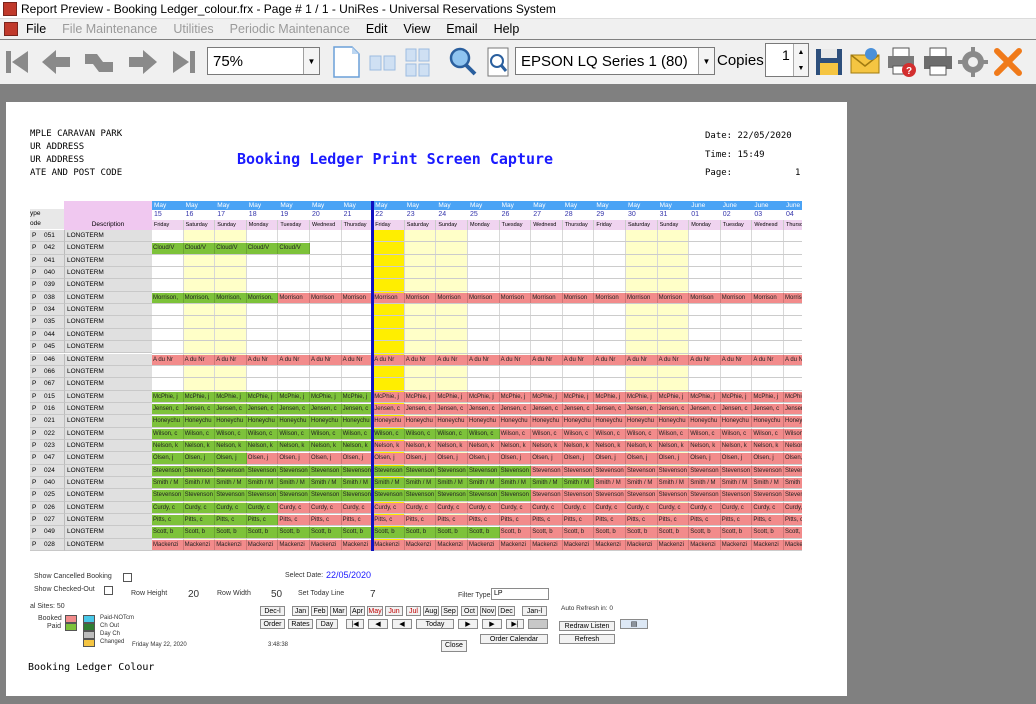 The width and height of the screenshot is (1036, 704). Describe the element at coordinates (193, 29) in the screenshot. I see `menu-utilities: Utilities` at that location.